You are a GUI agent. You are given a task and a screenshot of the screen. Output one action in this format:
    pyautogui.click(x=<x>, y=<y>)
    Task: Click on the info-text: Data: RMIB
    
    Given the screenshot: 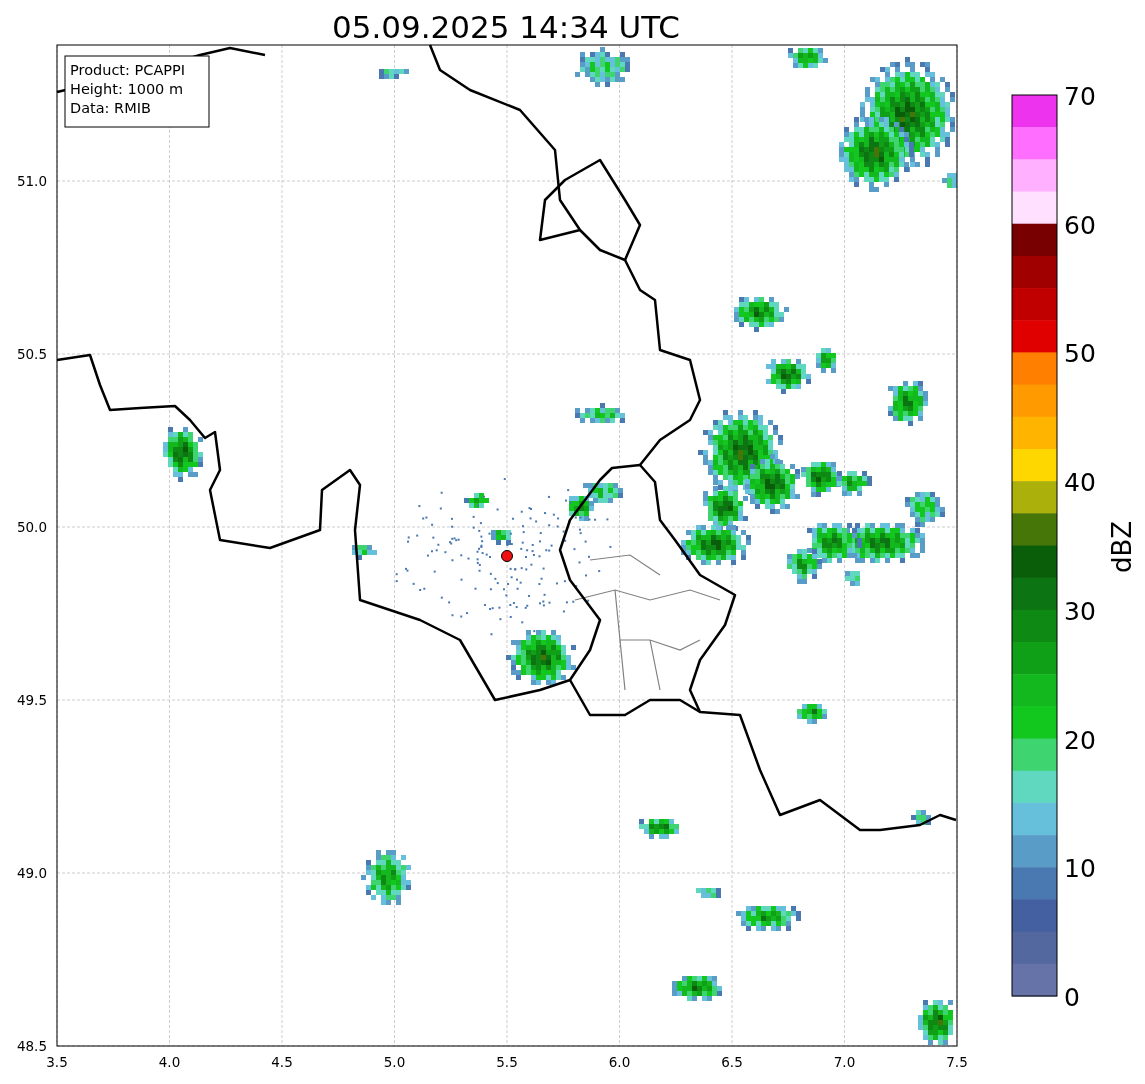 What is the action you would take?
    pyautogui.click(x=110, y=108)
    